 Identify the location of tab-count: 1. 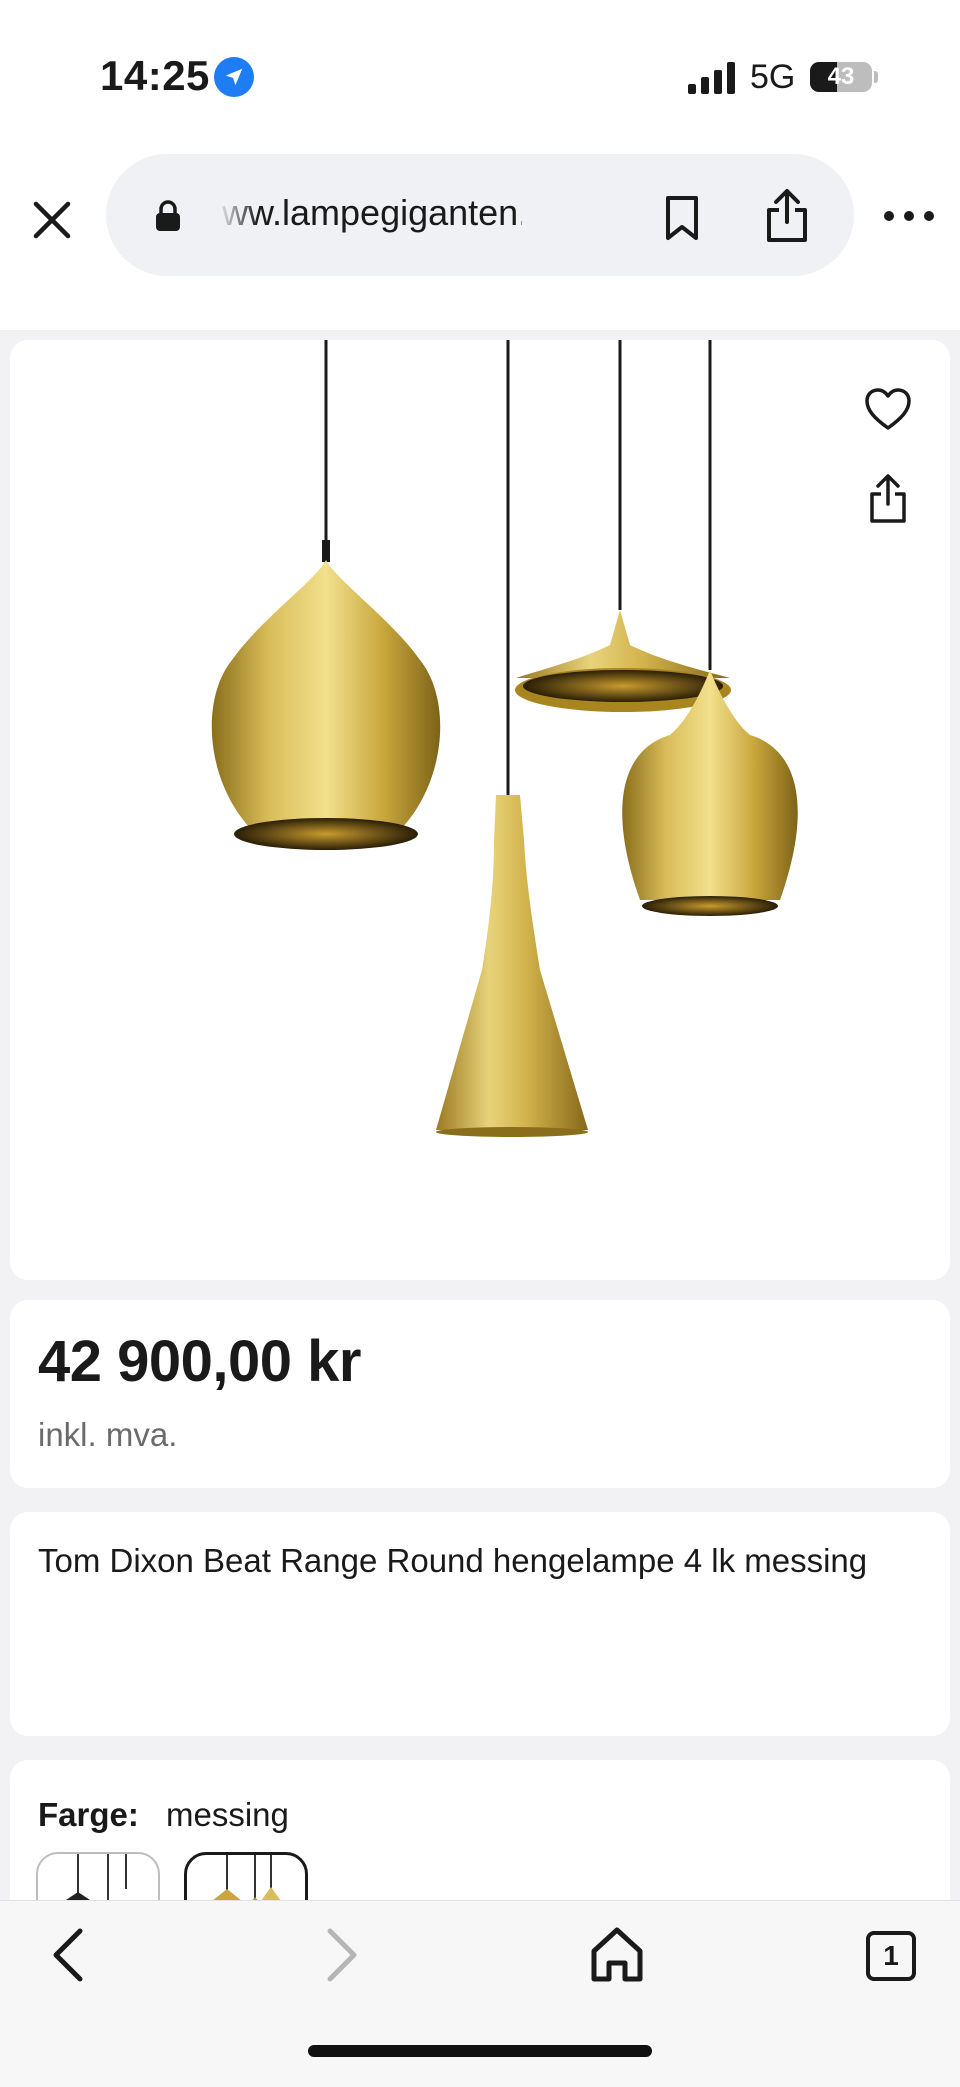
(891, 1955).